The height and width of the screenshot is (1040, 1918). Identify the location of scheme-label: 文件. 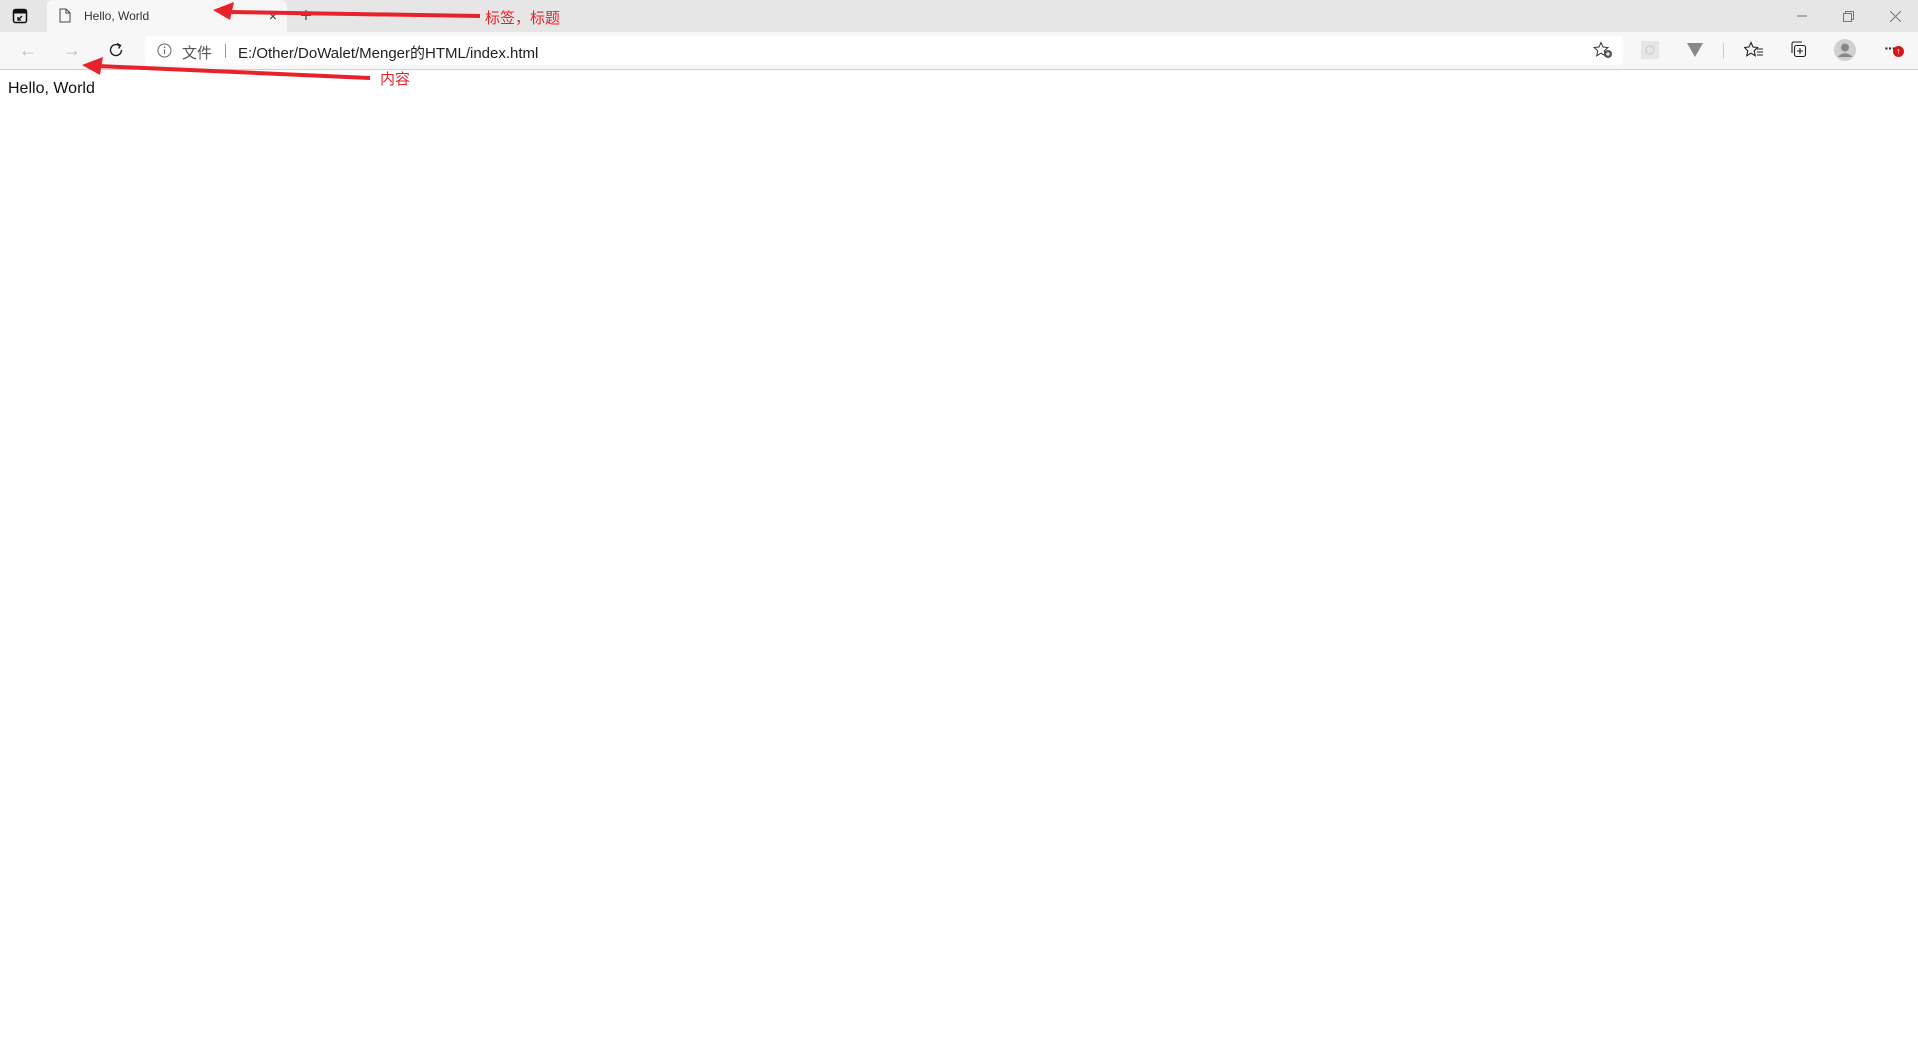
(197, 53).